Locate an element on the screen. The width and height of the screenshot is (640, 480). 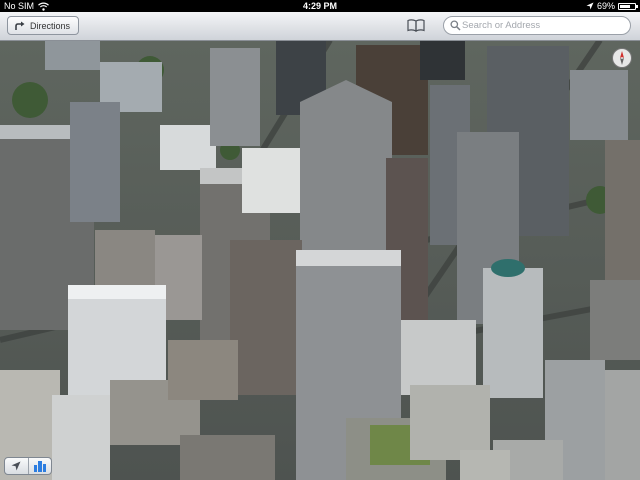
current-location-button is located at coordinates (16, 466).